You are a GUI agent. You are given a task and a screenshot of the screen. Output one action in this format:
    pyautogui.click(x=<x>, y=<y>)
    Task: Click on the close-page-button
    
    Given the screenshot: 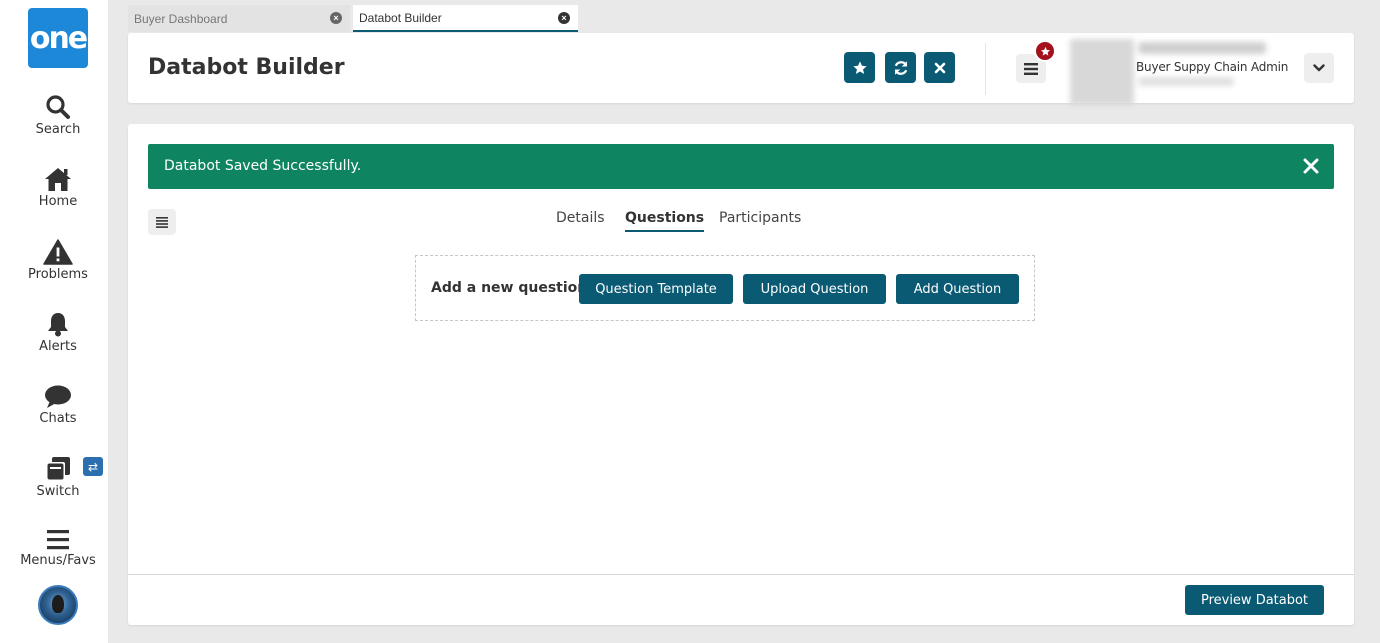 What is the action you would take?
    pyautogui.click(x=939, y=67)
    